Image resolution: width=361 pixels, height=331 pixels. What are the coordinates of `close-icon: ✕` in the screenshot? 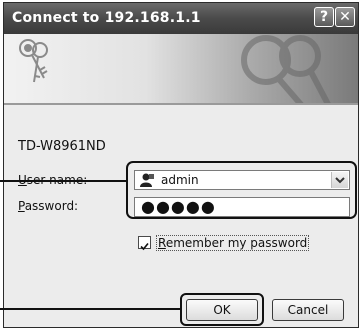 It's located at (345, 17).